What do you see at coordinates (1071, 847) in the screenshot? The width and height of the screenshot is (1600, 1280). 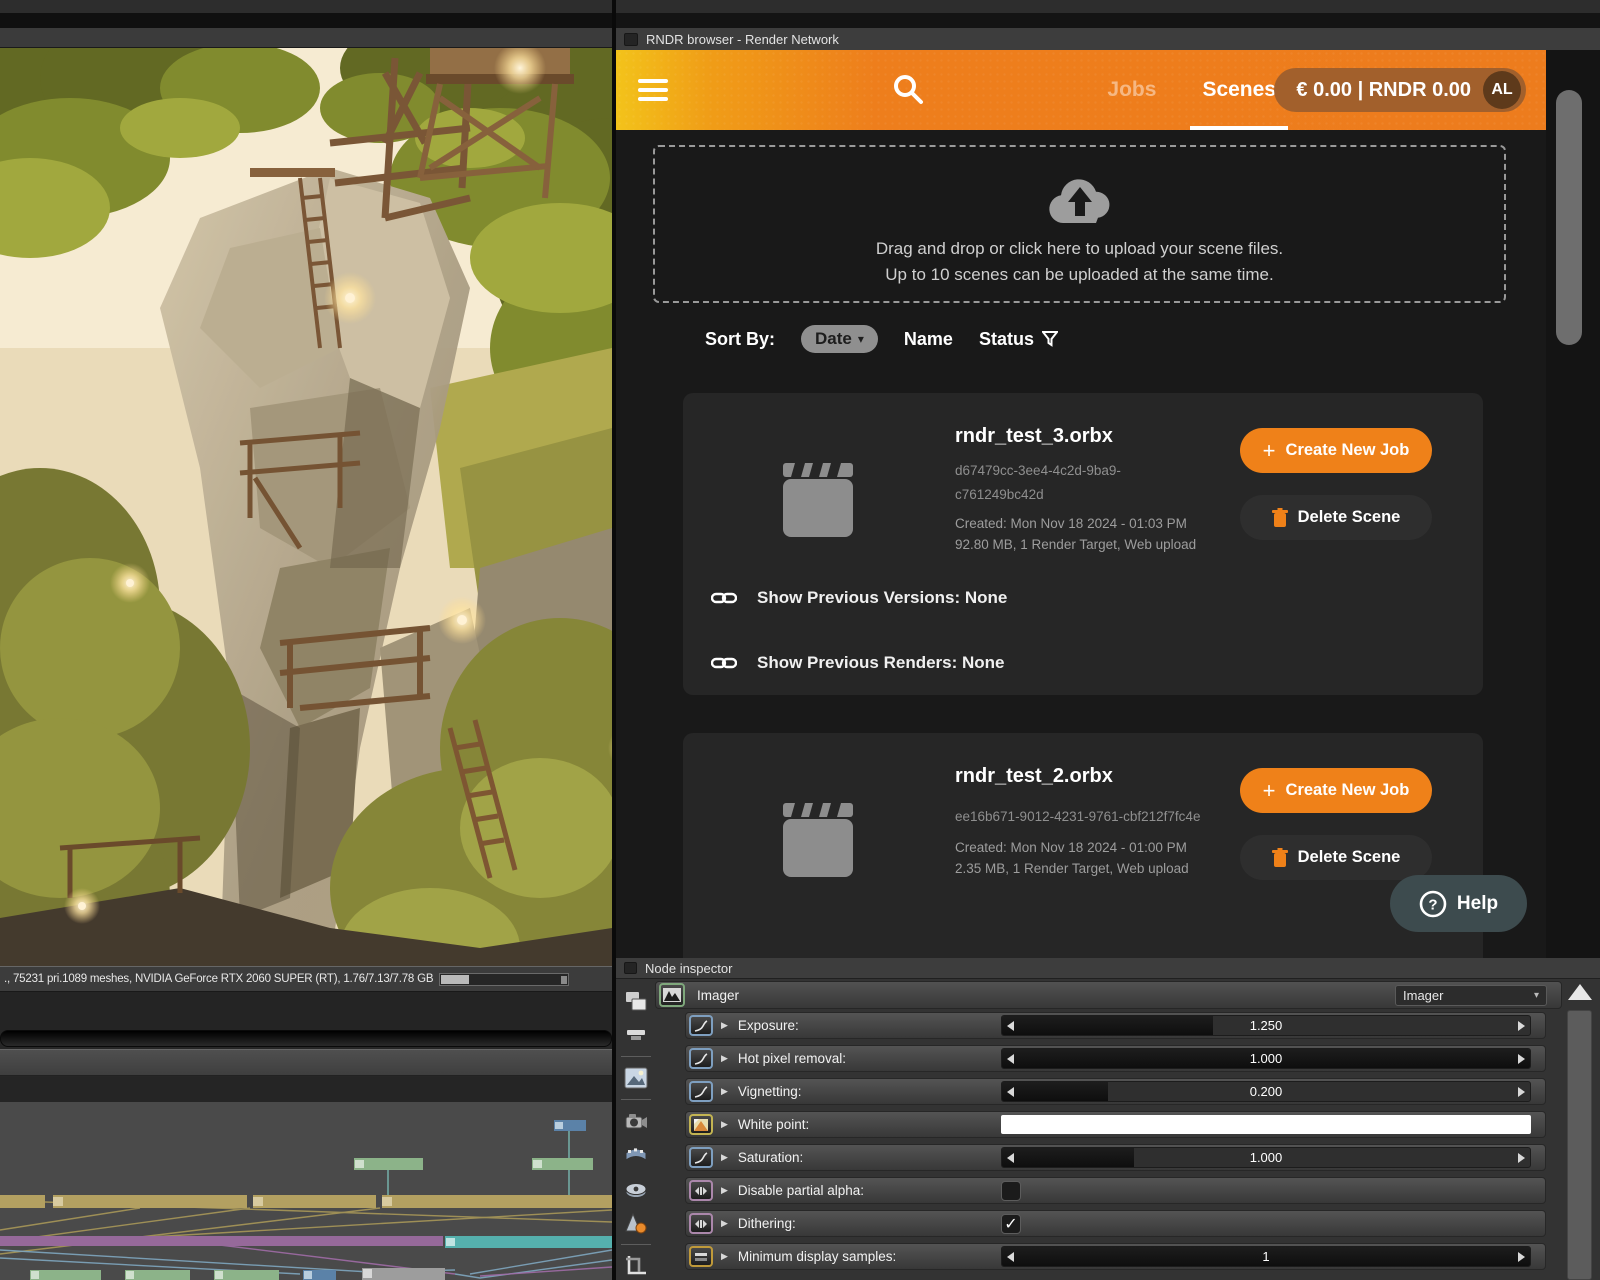 I see `scene-created: Created: Mon Nov 18 2024 - 01:00 PM` at bounding box center [1071, 847].